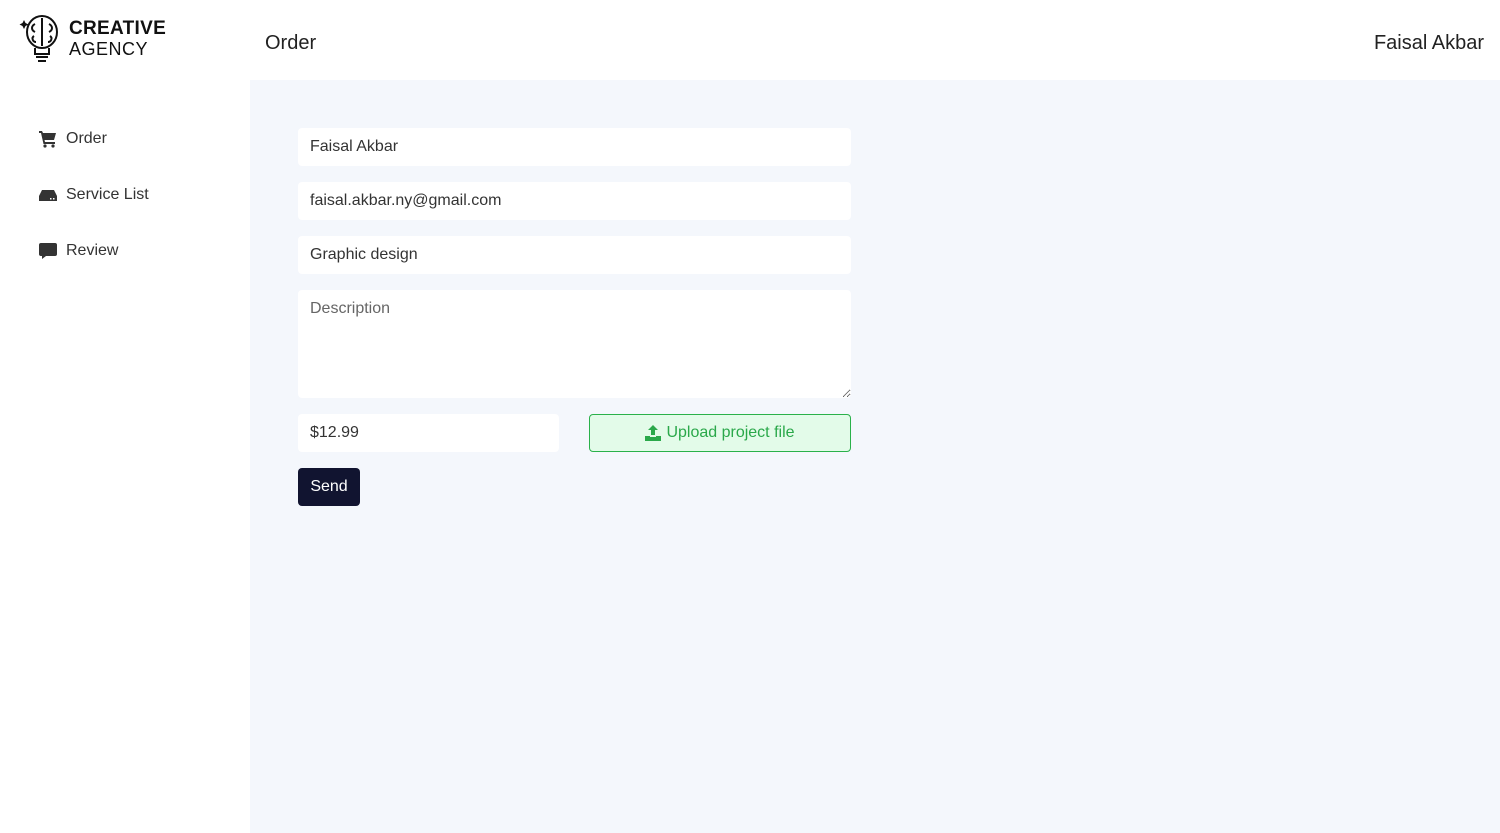  Describe the element at coordinates (92, 250) in the screenshot. I see `sidebar-item-label: Review` at that location.